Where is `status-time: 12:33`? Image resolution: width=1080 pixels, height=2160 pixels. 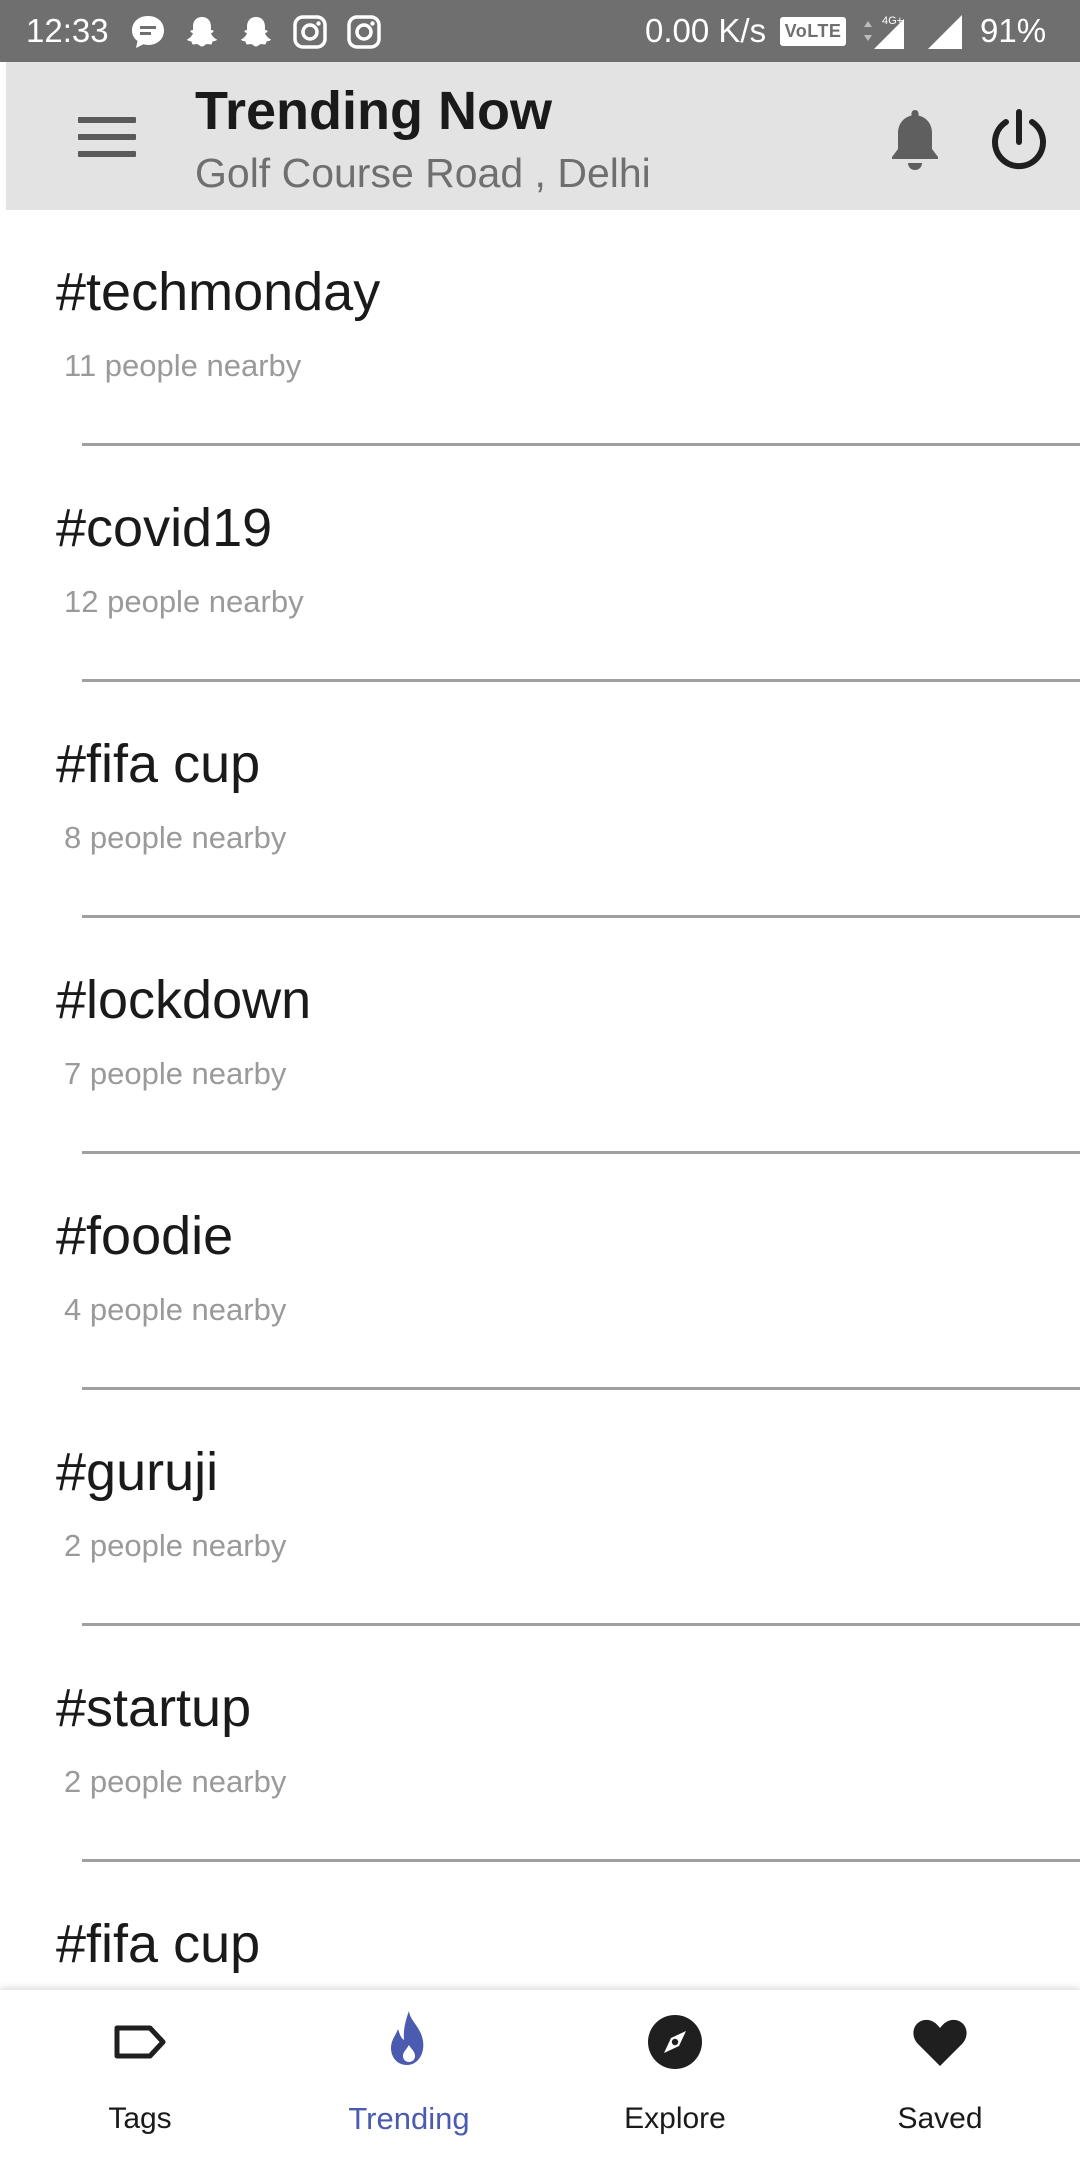 status-time: 12:33 is located at coordinates (67, 30).